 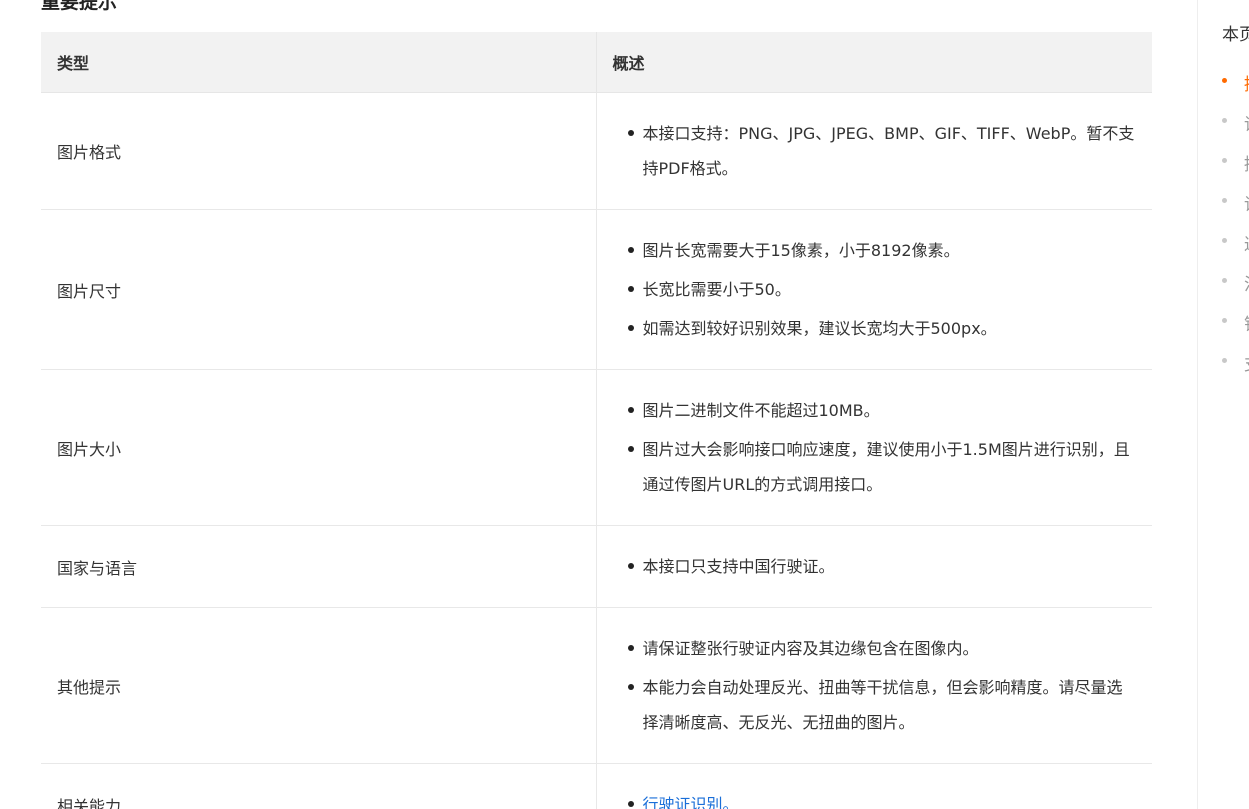 What do you see at coordinates (1235, 242) in the screenshot?
I see `toc-item: 返` at bounding box center [1235, 242].